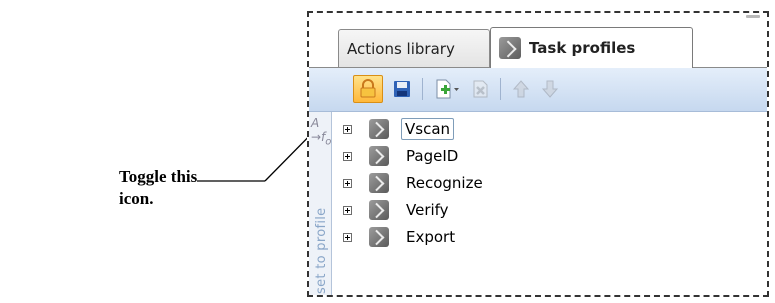 The height and width of the screenshot is (303, 775). Describe the element at coordinates (136, 198) in the screenshot. I see `callout-line-2: icon.` at that location.